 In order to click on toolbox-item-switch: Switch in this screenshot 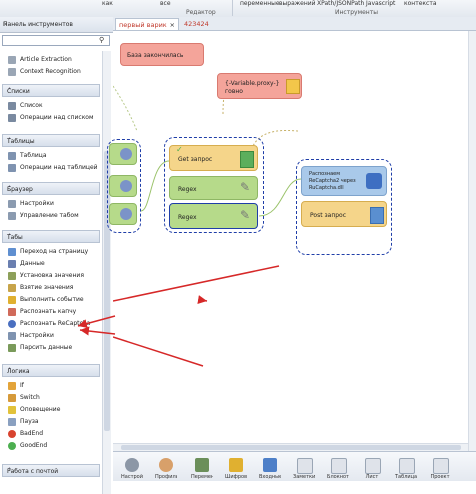, I will do `click(54, 398)`.